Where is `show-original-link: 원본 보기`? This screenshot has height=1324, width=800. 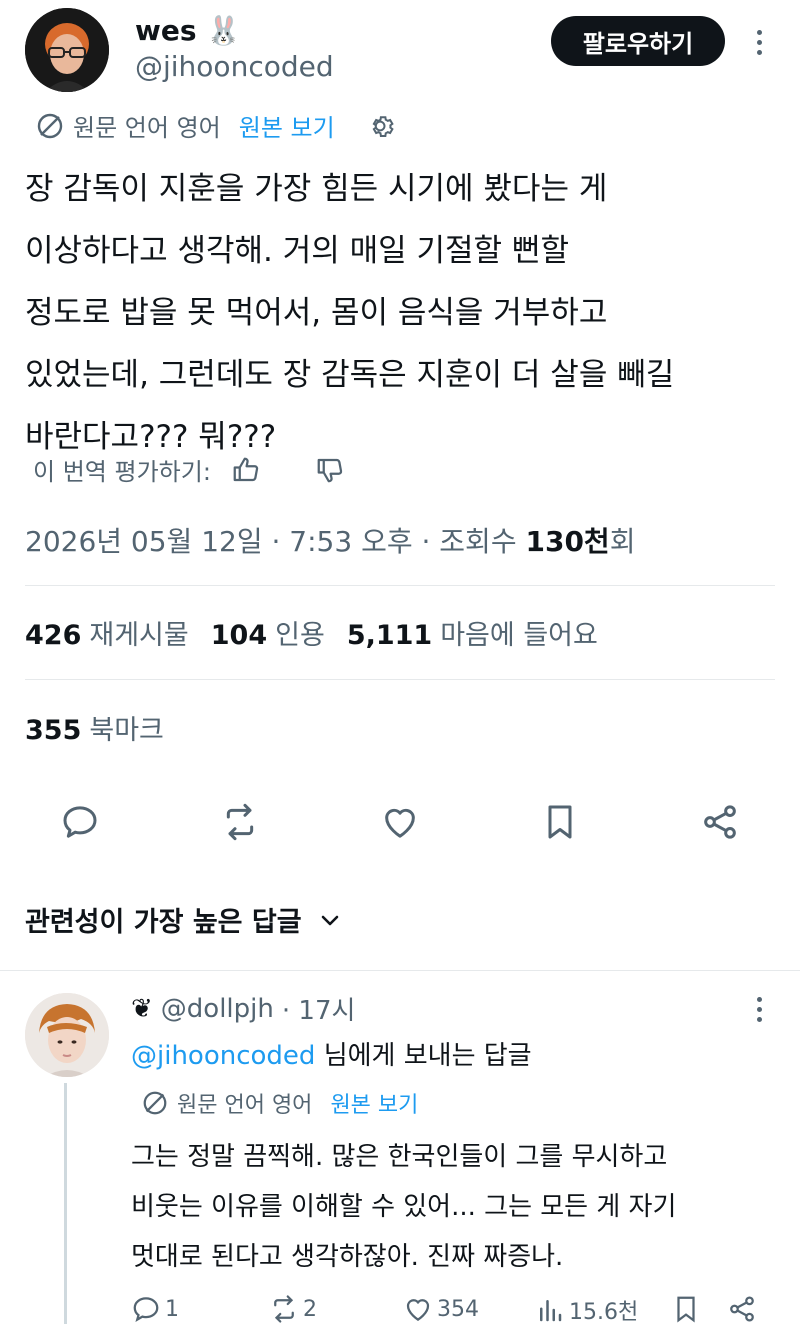
show-original-link: 원본 보기 is located at coordinates (287, 125).